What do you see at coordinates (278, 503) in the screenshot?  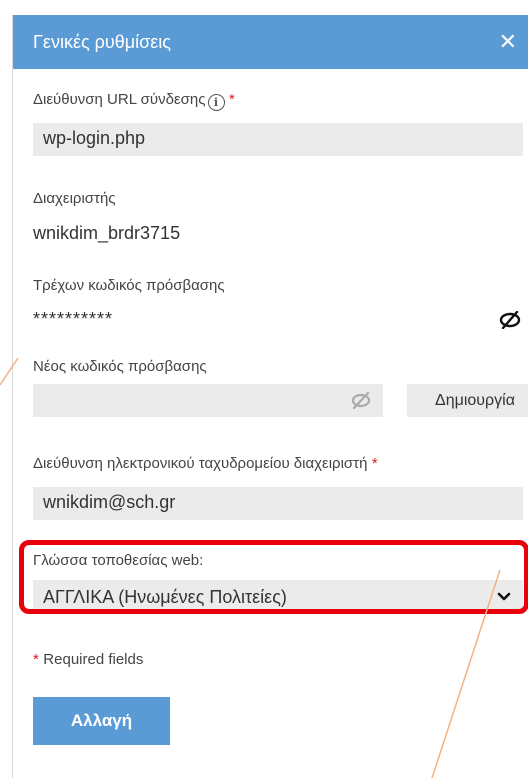 I see `admin-email-input: wnikdim@sch.gr` at bounding box center [278, 503].